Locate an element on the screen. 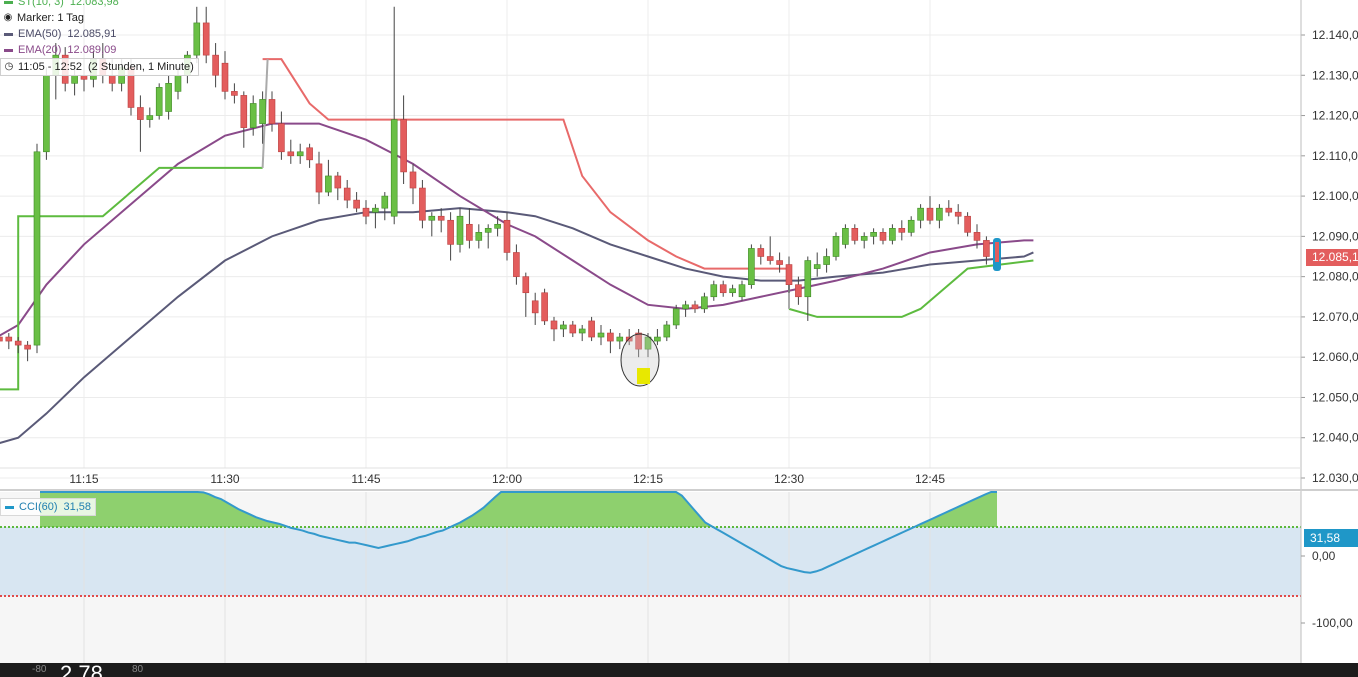 This screenshot has height=677, width=1358. clock-icon: ◷ is located at coordinates (9, 66).